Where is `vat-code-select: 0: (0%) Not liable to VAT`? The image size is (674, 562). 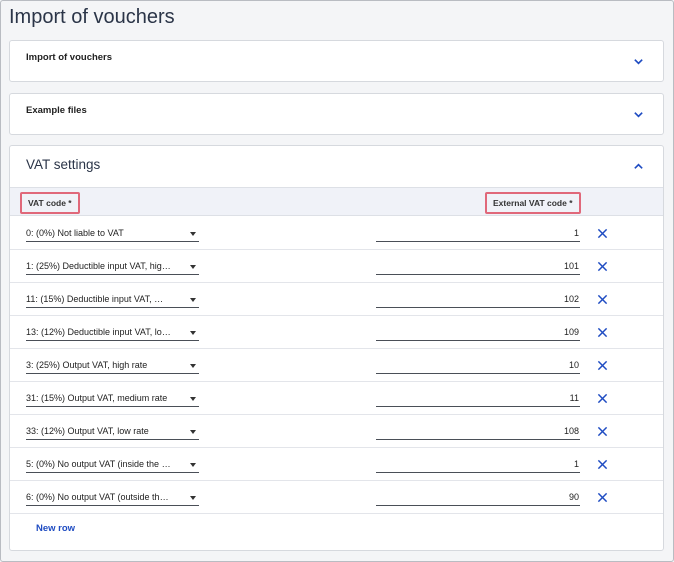
vat-code-select: 0: (0%) Not liable to VAT is located at coordinates (112, 233).